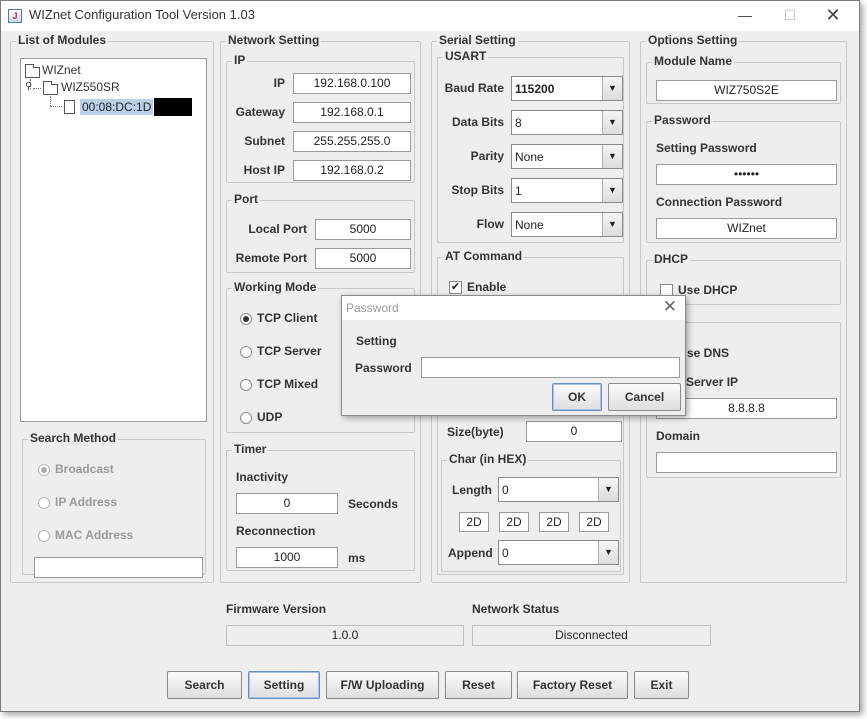  Describe the element at coordinates (567, 88) in the screenshot. I see `baud-rate-dropdown: 115200 ▼` at that location.